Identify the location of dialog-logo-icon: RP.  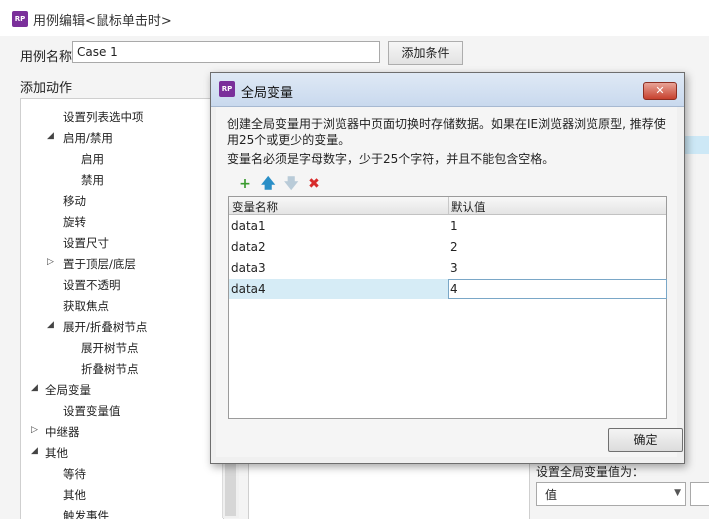
(227, 89).